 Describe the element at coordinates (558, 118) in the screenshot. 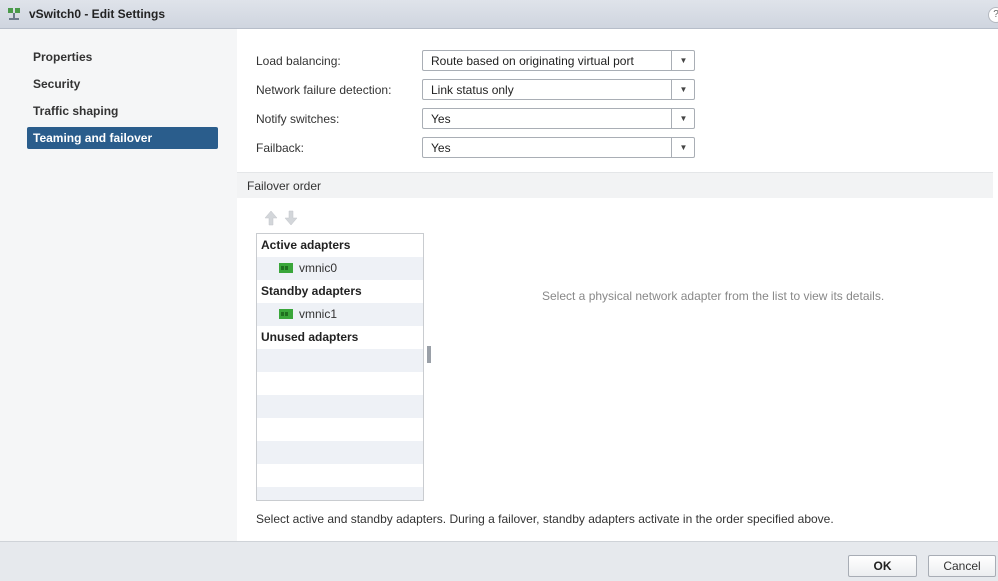

I see `notify-switches-select: Yes ▼` at that location.